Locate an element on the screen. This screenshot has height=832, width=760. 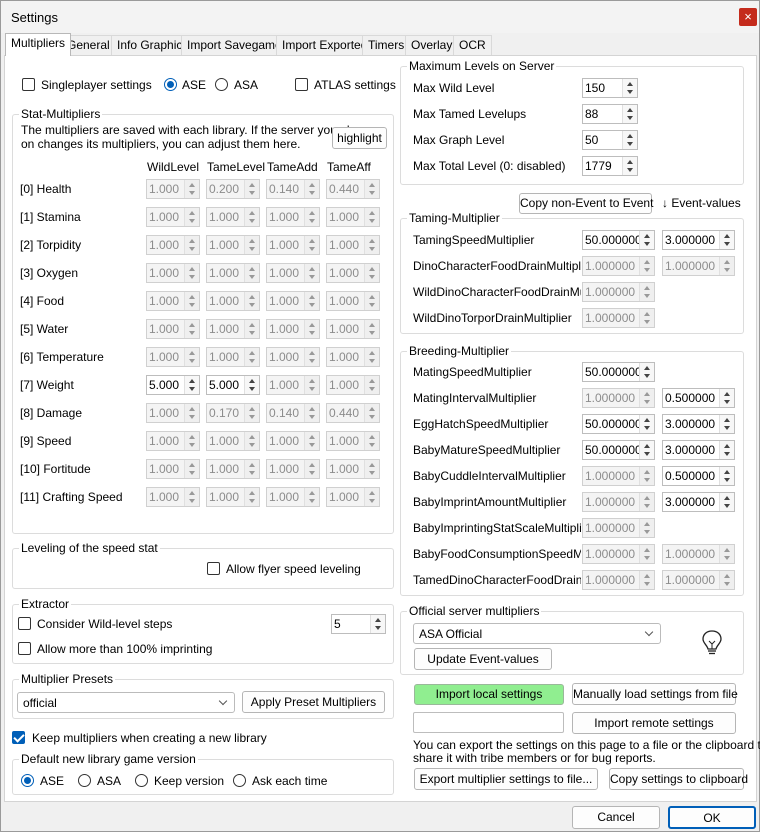
manual-load-button: Manually load settings from file is located at coordinates (655, 694).